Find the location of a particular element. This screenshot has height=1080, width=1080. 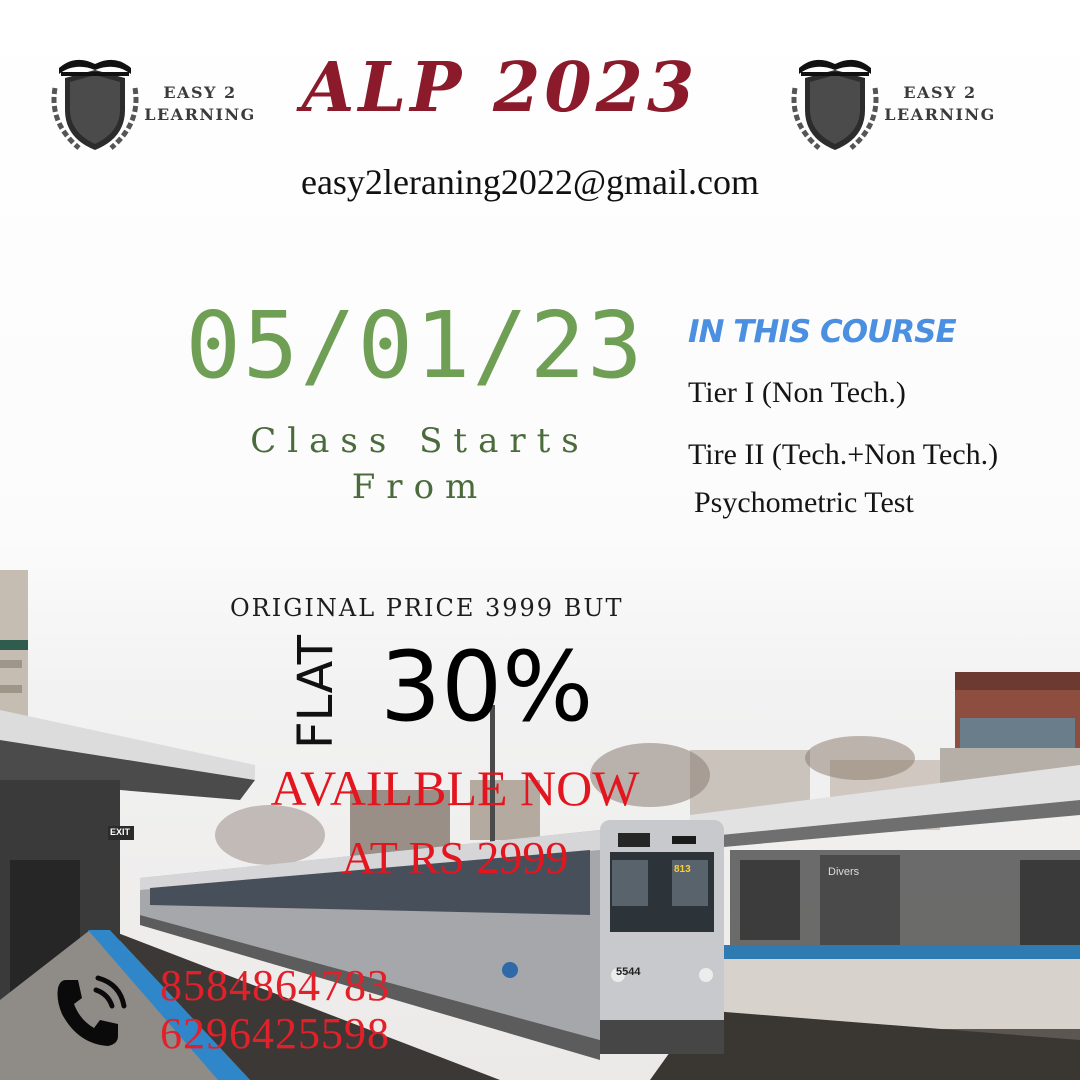

phone-number: 8584864783 is located at coordinates (275, 986).